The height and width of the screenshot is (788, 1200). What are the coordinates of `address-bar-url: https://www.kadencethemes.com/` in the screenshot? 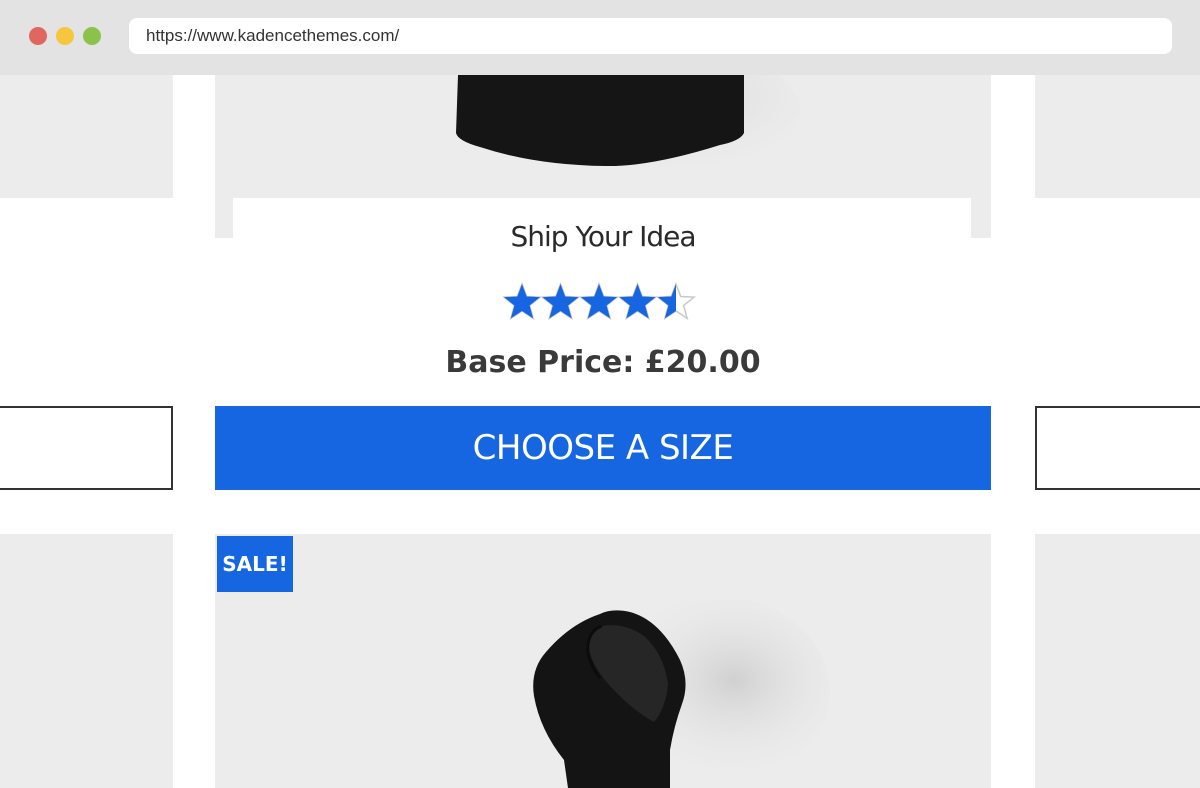 It's located at (273, 35).